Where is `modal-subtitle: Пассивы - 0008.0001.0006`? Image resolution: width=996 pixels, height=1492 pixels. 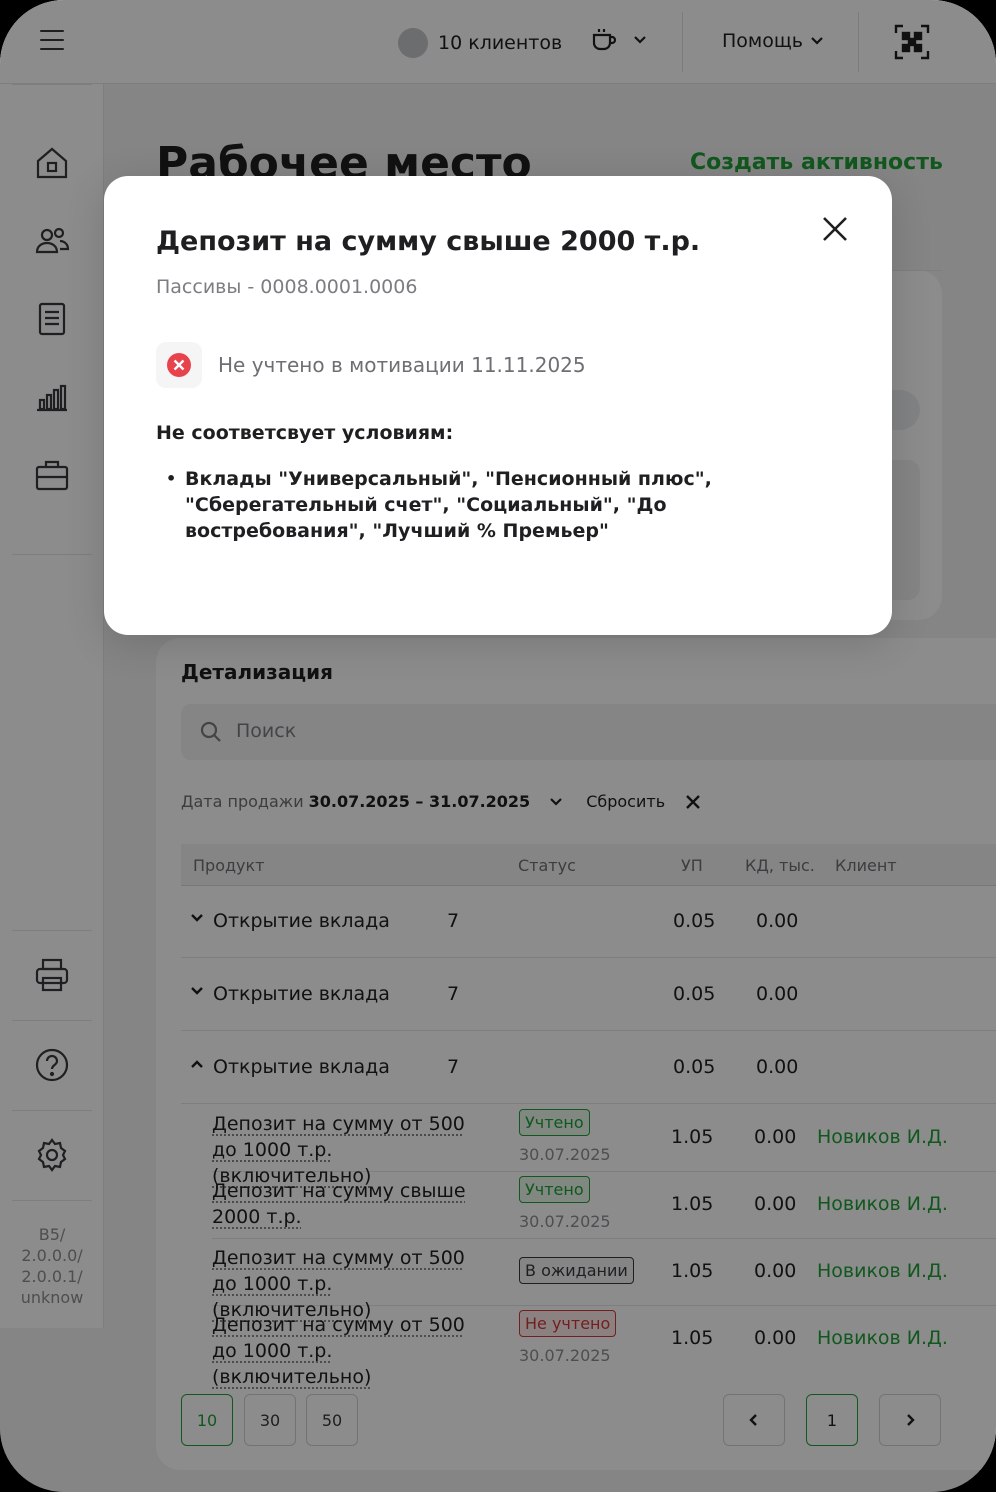
modal-subtitle: Пассивы - 0008.0001.0006 is located at coordinates (287, 287).